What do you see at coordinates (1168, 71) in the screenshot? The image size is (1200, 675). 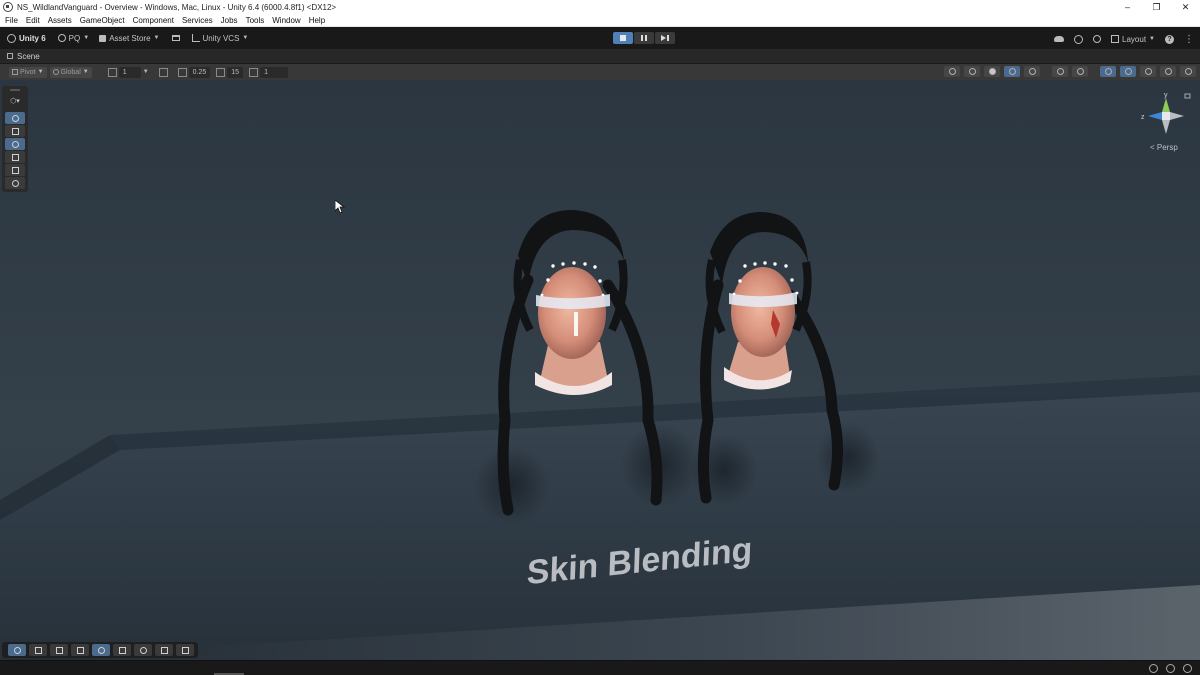 I see `camera-settings-button` at bounding box center [1168, 71].